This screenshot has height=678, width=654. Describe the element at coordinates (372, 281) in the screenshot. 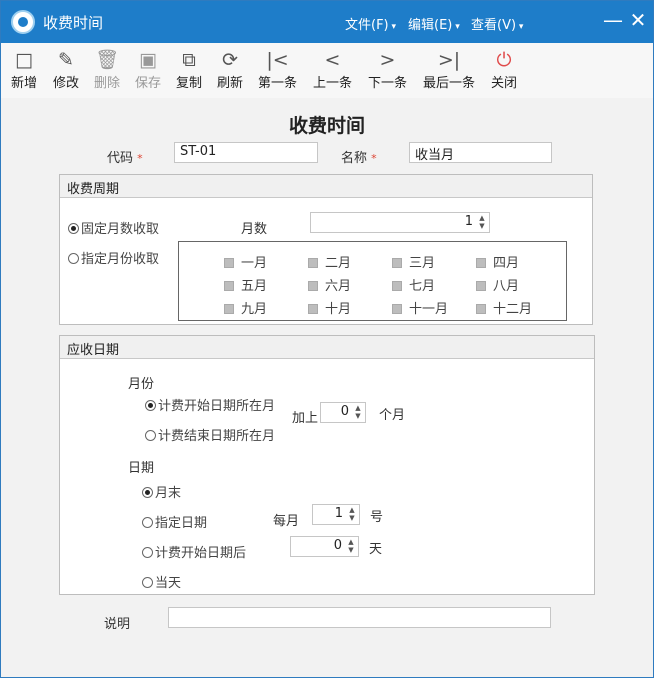

I see `month-checklist: 一月 二月 三月 四月 五月 六月 七月 八月 九月 十月 十一月 十二月` at that location.